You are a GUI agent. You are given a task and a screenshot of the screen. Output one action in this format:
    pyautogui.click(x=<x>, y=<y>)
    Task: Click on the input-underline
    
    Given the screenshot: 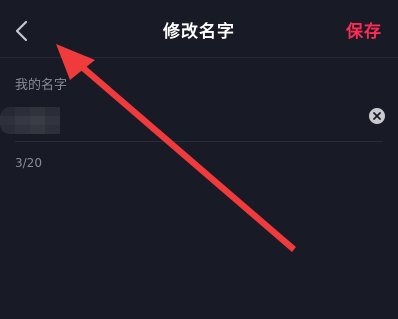 What is the action you would take?
    pyautogui.click(x=199, y=141)
    